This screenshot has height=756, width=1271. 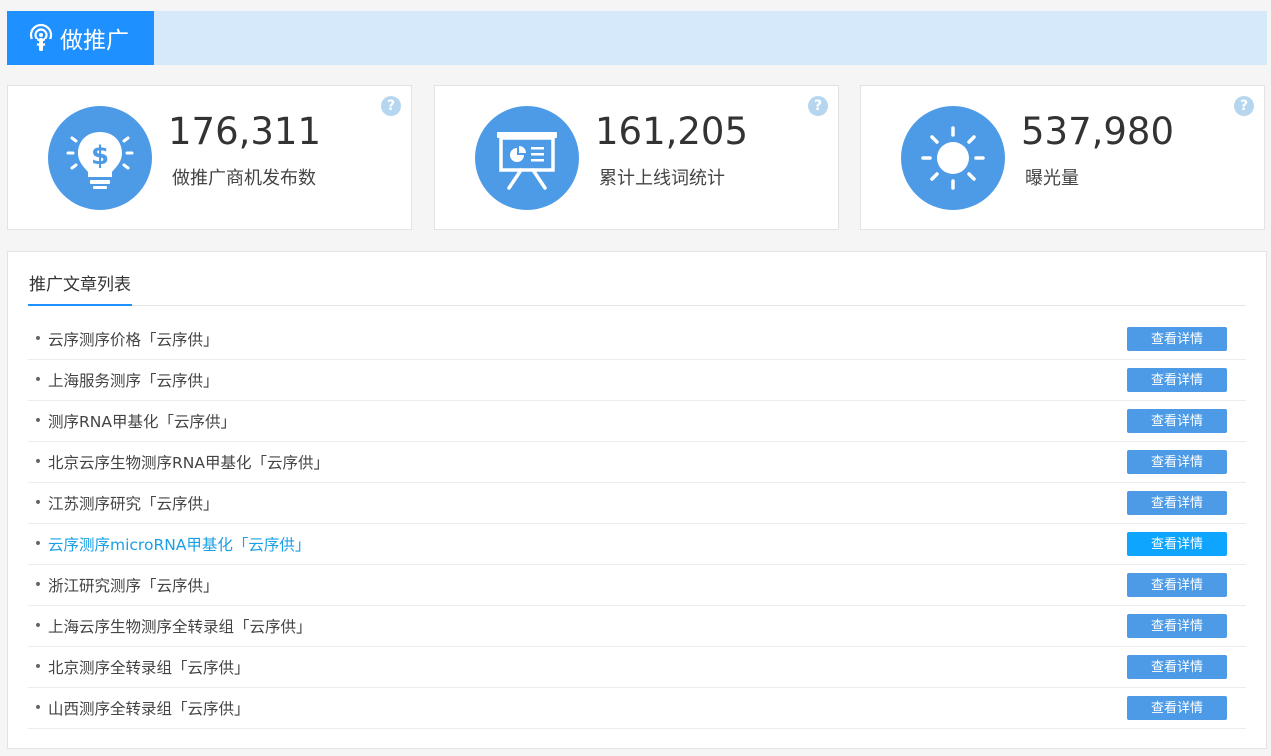 What do you see at coordinates (149, 667) in the screenshot?
I see `article-title: 北京测序全转录组「云序供」` at bounding box center [149, 667].